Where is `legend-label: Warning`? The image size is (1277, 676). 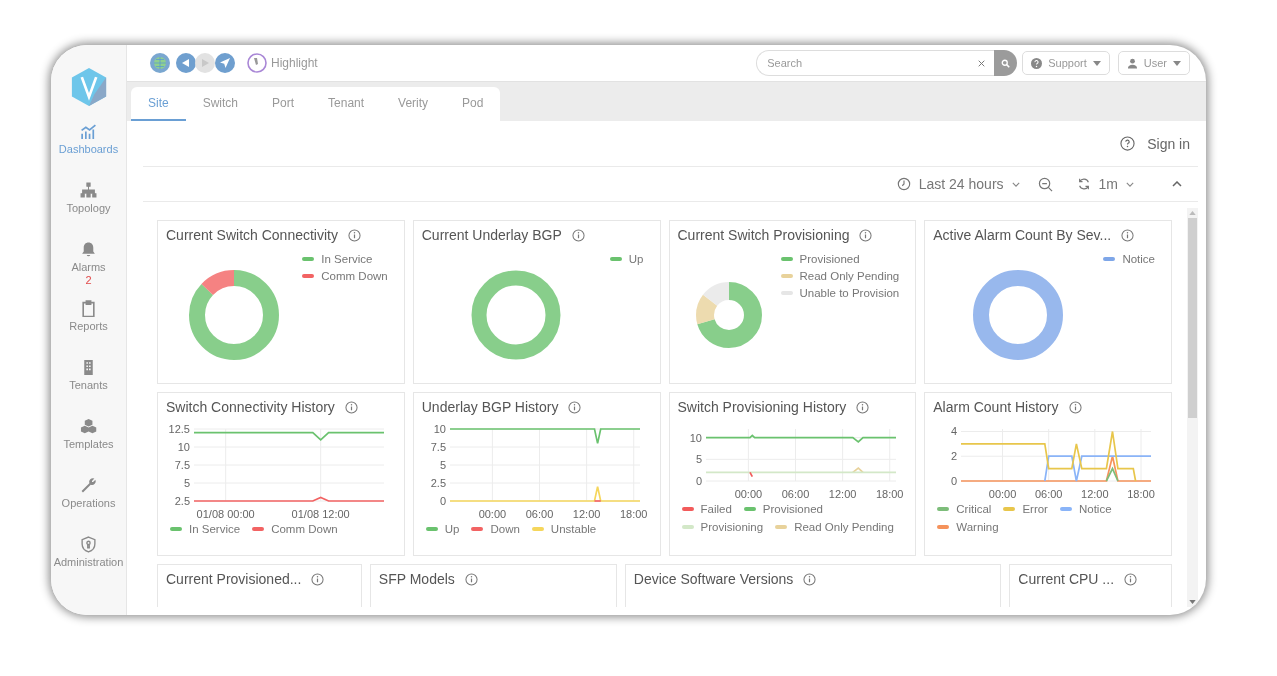 legend-label: Warning is located at coordinates (977, 527).